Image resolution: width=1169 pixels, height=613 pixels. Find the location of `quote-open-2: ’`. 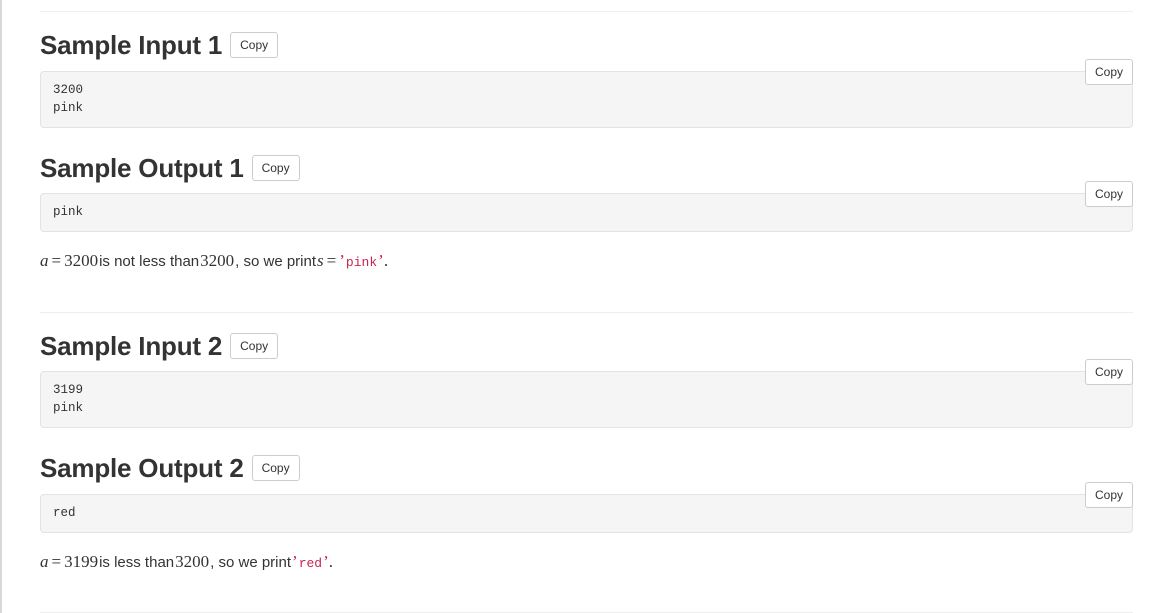

quote-open-2: ’ is located at coordinates (295, 561).